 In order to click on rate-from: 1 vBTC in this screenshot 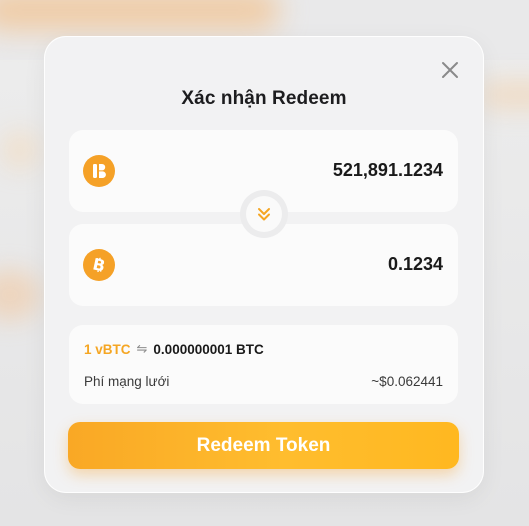, I will do `click(107, 349)`.